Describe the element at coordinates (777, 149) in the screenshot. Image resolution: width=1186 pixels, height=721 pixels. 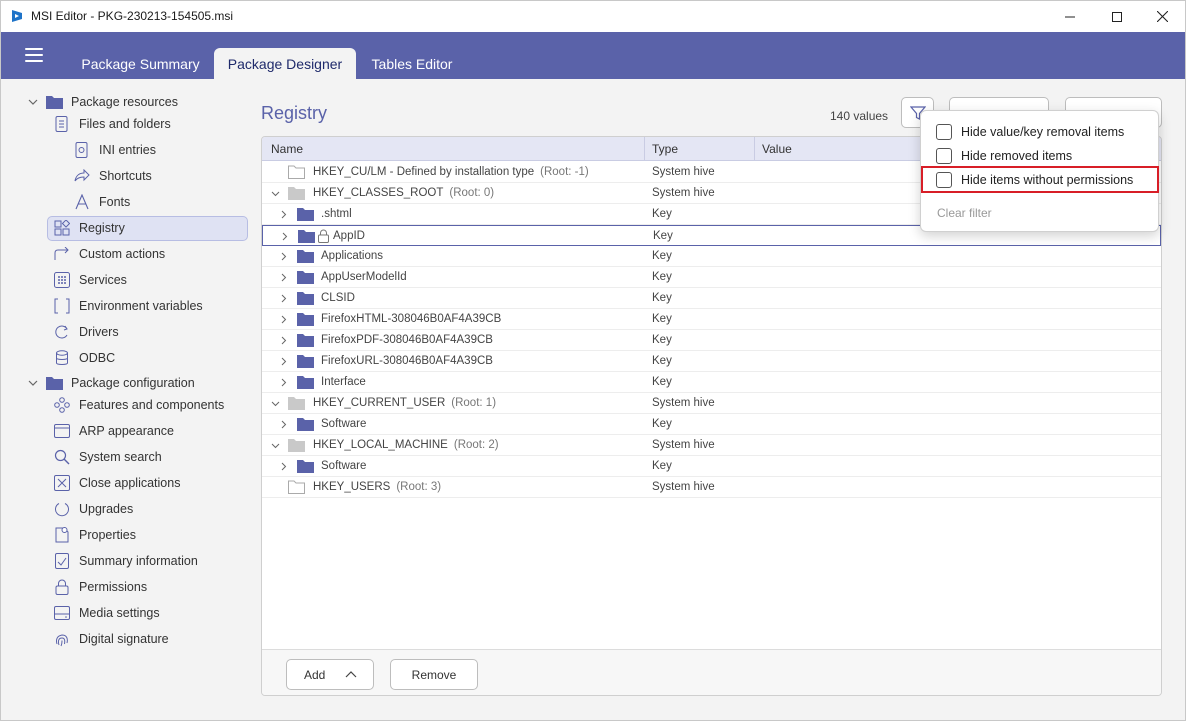
I see `column-header-value: Value` at that location.